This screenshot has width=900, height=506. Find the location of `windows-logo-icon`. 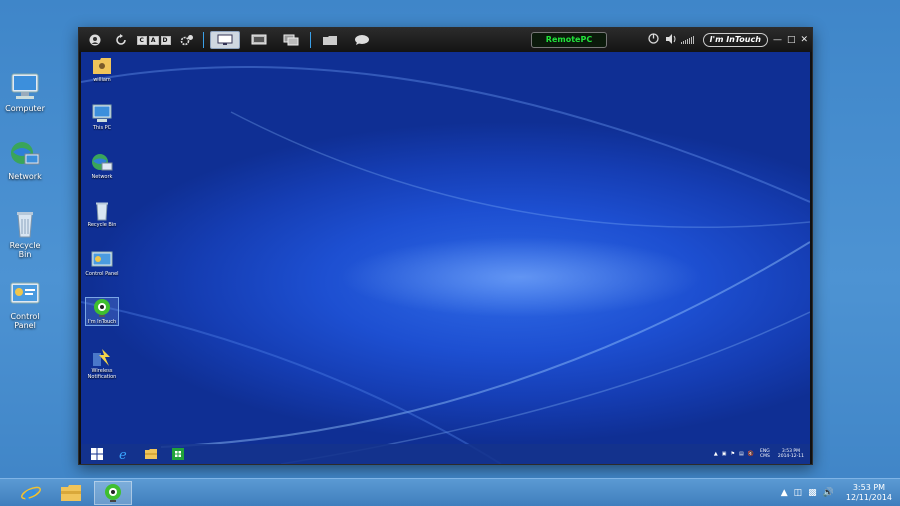

windows-logo-icon is located at coordinates (97, 454).